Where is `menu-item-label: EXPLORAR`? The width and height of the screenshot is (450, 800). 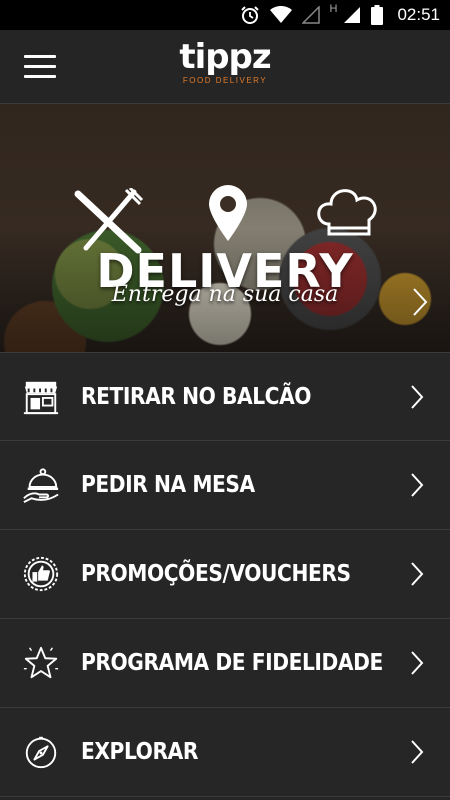 menu-item-label: EXPLORAR is located at coordinates (139, 752).